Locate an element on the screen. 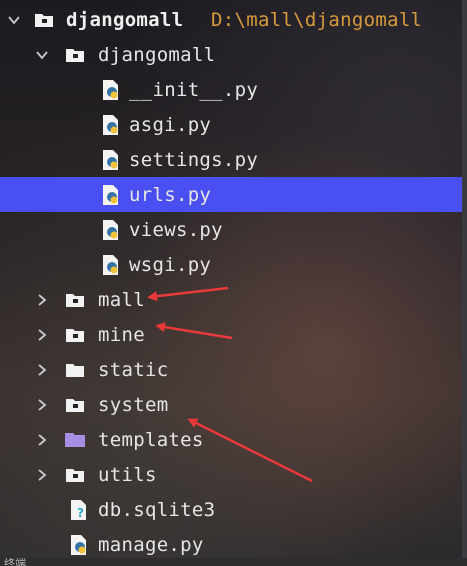 This screenshot has width=467, height=566. tree-item-views: views.py is located at coordinates (231, 229).